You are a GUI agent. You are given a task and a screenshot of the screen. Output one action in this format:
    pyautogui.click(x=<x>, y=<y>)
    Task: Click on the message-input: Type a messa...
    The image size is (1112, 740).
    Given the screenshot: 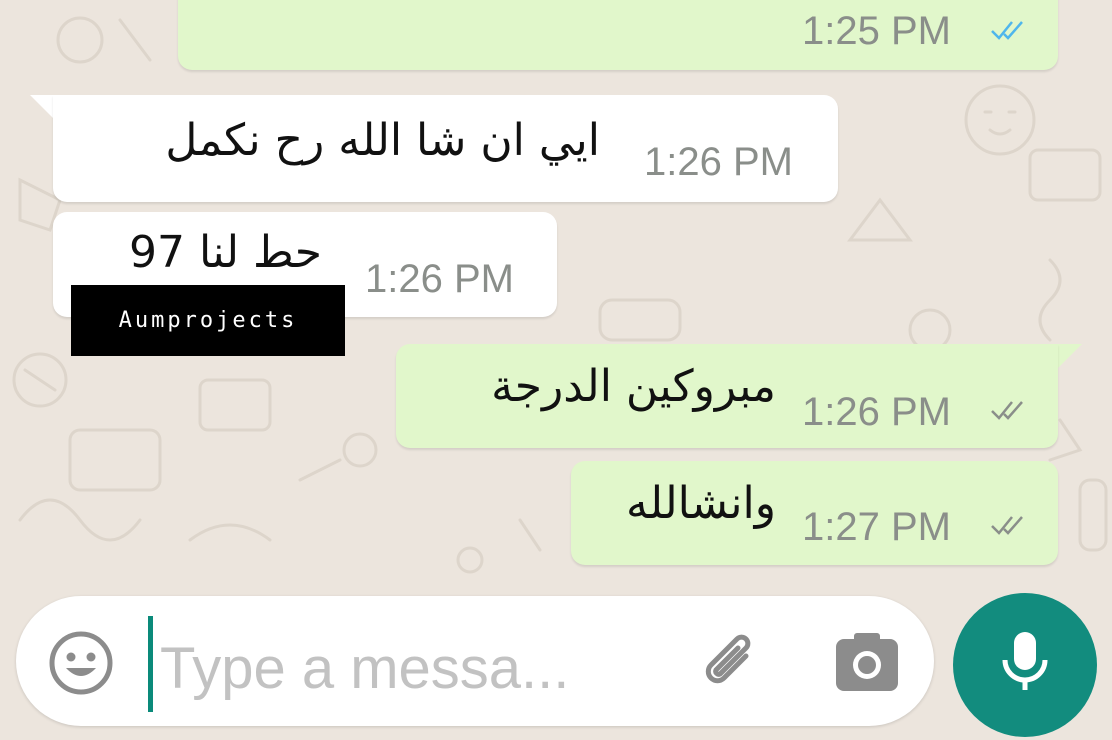 What is the action you would take?
    pyautogui.click(x=364, y=668)
    